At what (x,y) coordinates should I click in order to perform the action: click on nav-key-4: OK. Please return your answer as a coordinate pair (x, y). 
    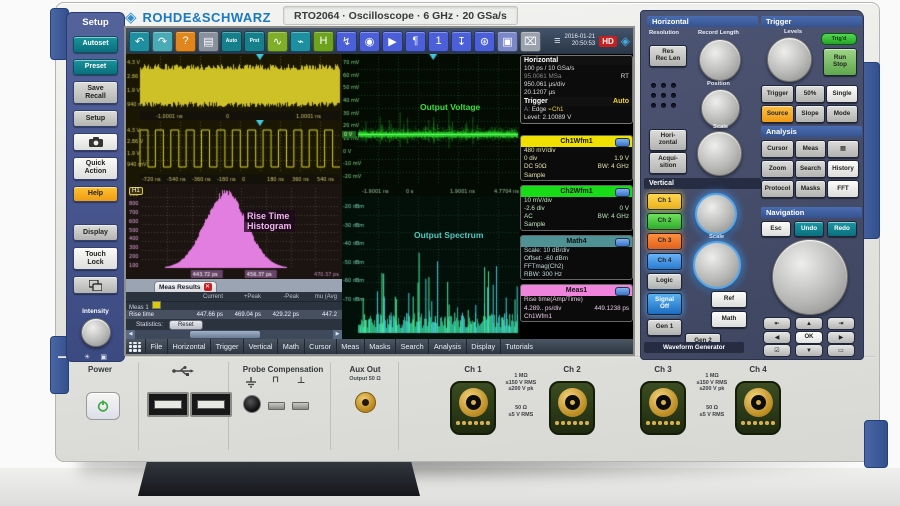
    Looking at the image, I should click on (809, 337).